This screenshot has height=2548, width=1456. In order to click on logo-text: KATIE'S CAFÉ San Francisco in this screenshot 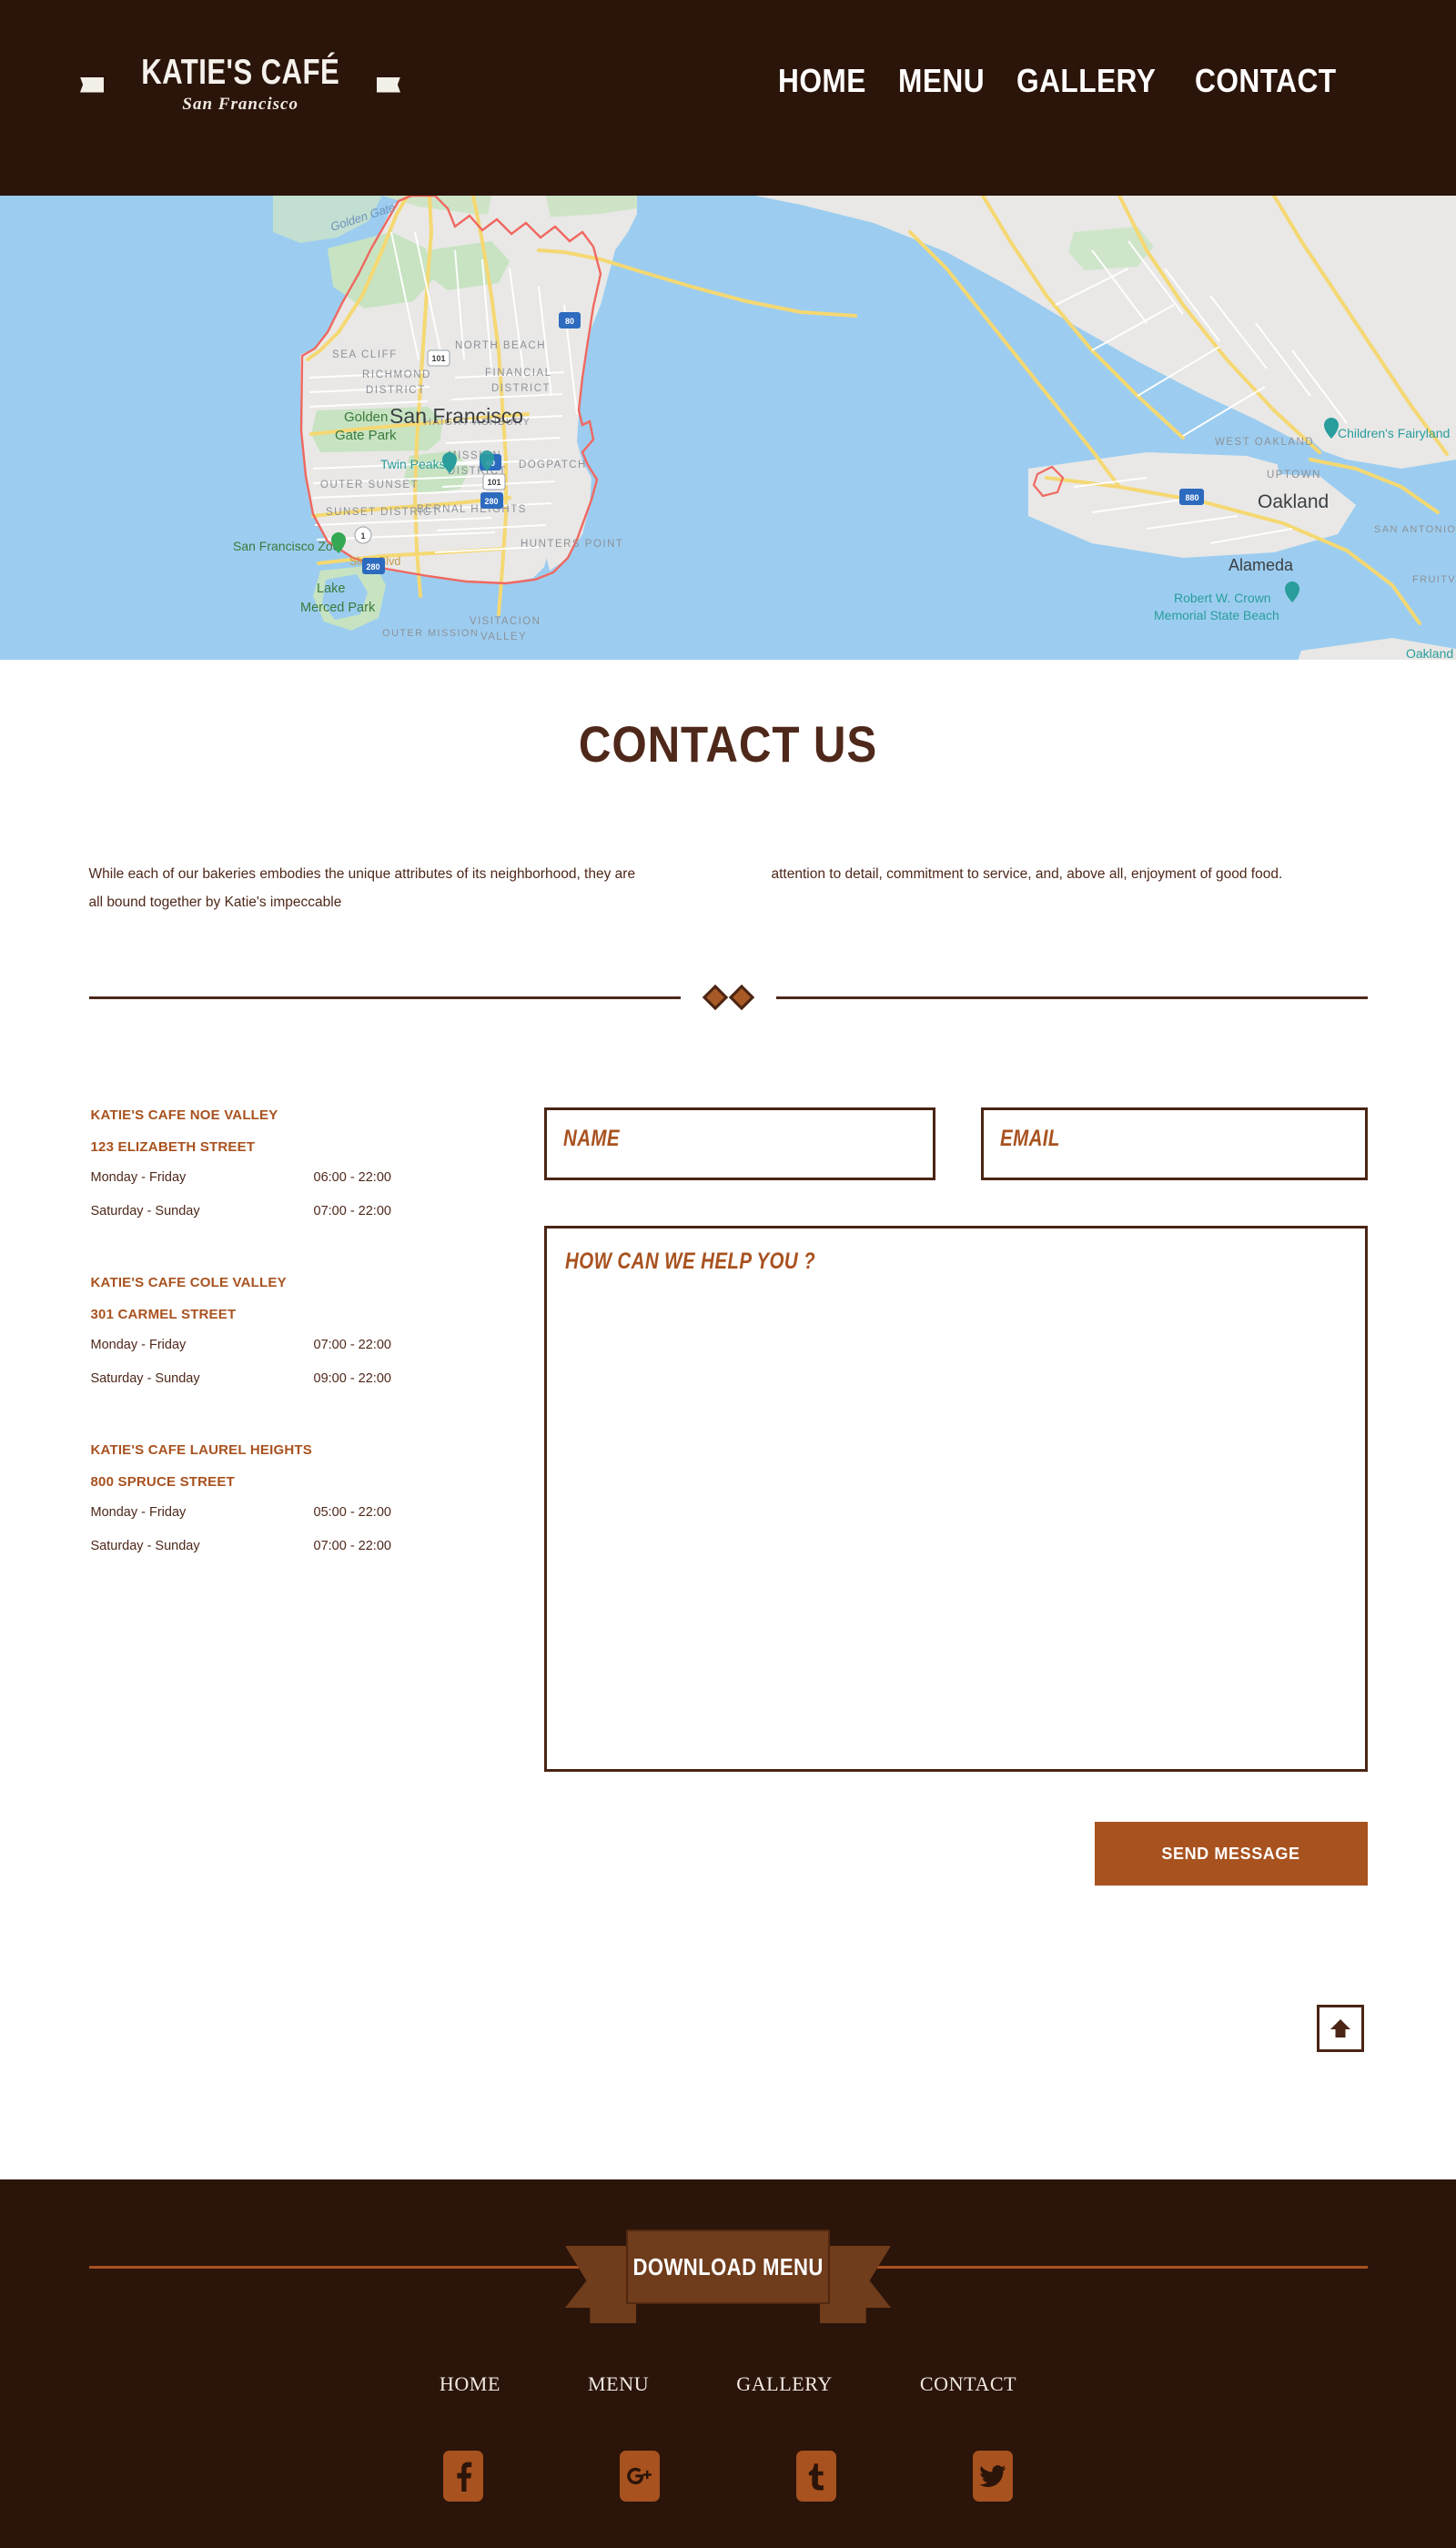, I will do `click(240, 85)`.